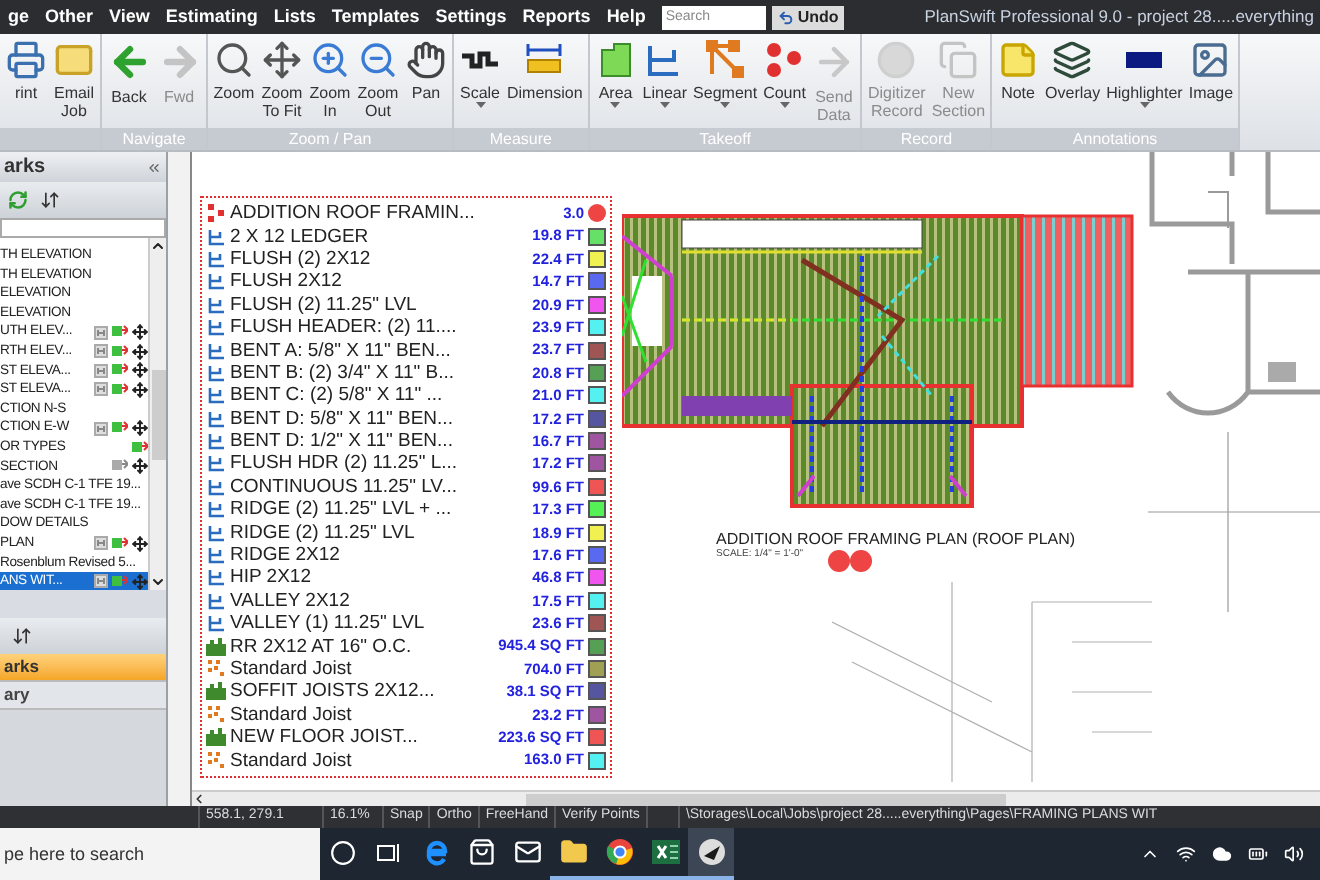 The width and height of the screenshot is (1320, 880). Describe the element at coordinates (291, 600) in the screenshot. I see `takeoff-name: VALLEY 2X12` at that location.